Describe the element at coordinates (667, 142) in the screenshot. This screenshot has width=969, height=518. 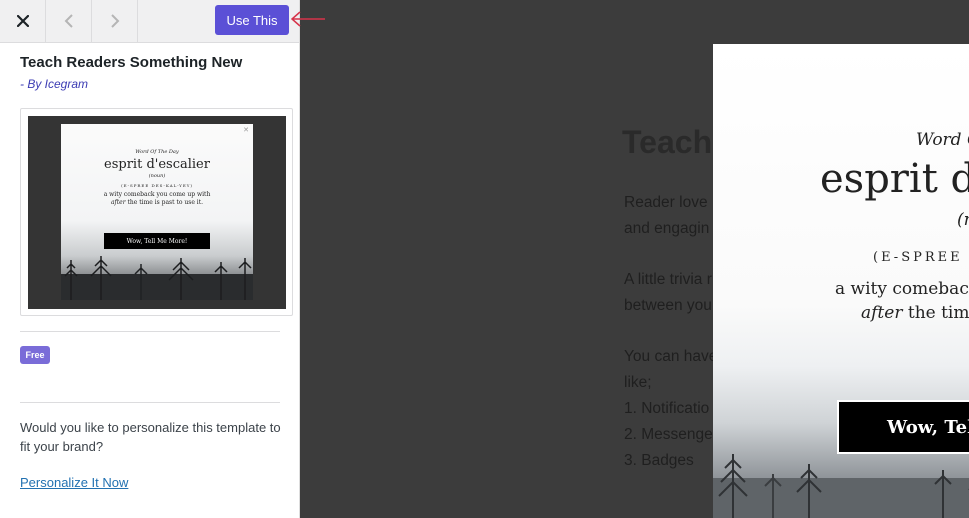
I see `background-heading: Teach` at that location.